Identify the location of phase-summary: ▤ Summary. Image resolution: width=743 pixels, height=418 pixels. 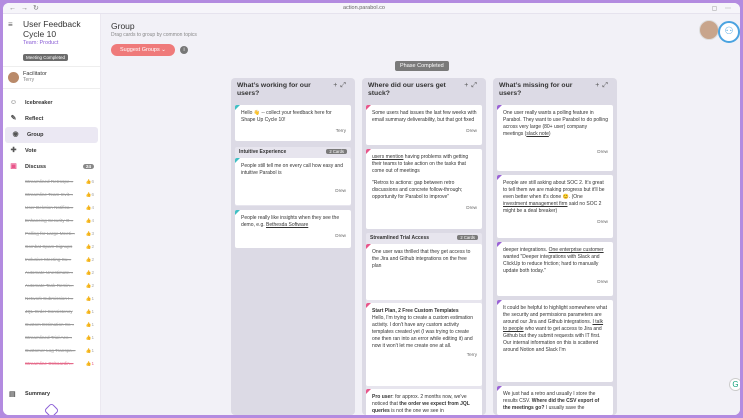
(51, 394).